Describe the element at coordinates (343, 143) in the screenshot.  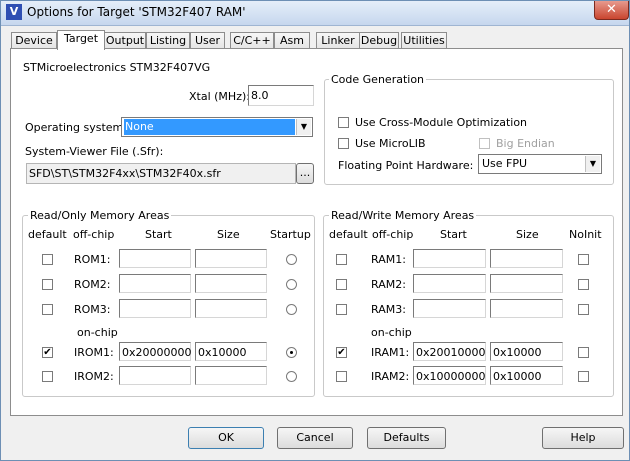
I see `microlib-checkbox` at that location.